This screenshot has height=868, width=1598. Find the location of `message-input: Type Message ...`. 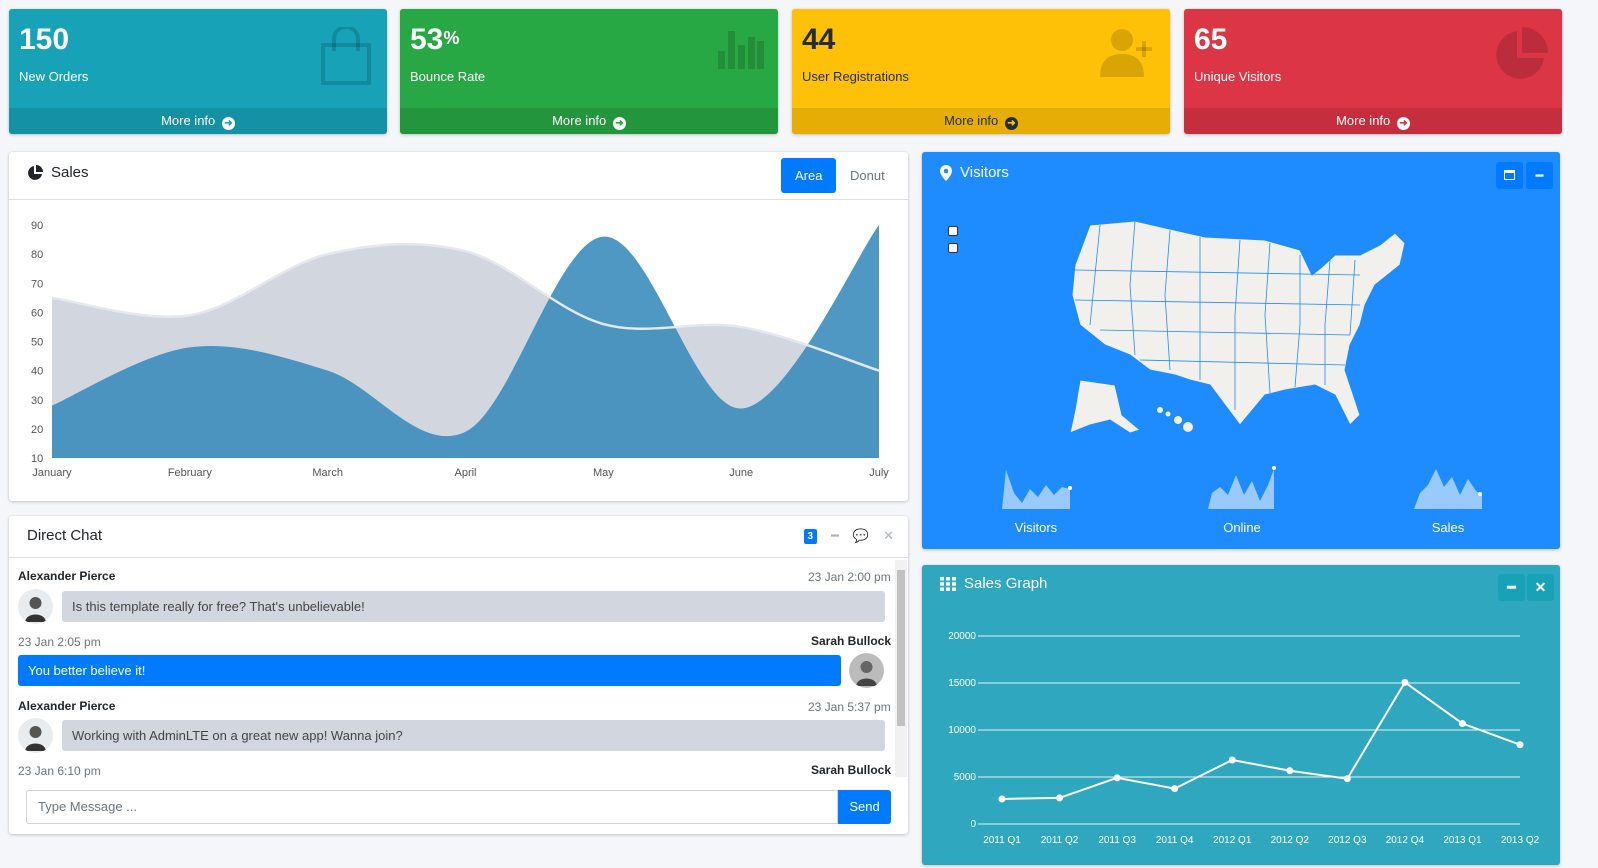

message-input: Type Message ... is located at coordinates (432, 807).